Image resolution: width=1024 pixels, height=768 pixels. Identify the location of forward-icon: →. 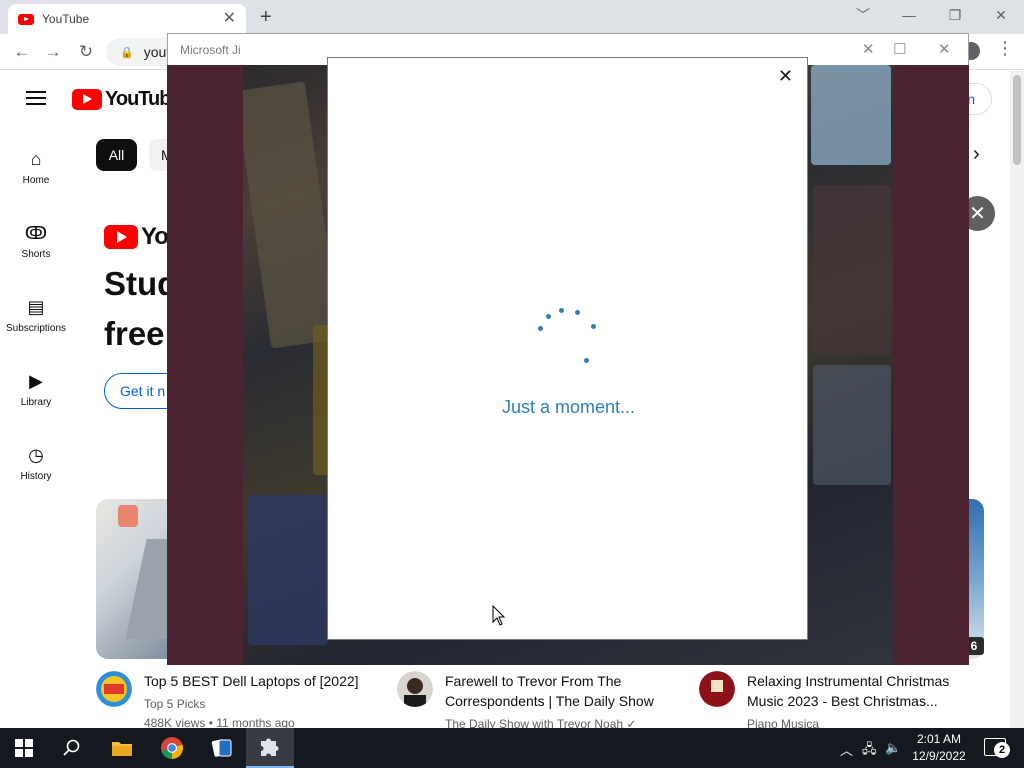
(53, 52).